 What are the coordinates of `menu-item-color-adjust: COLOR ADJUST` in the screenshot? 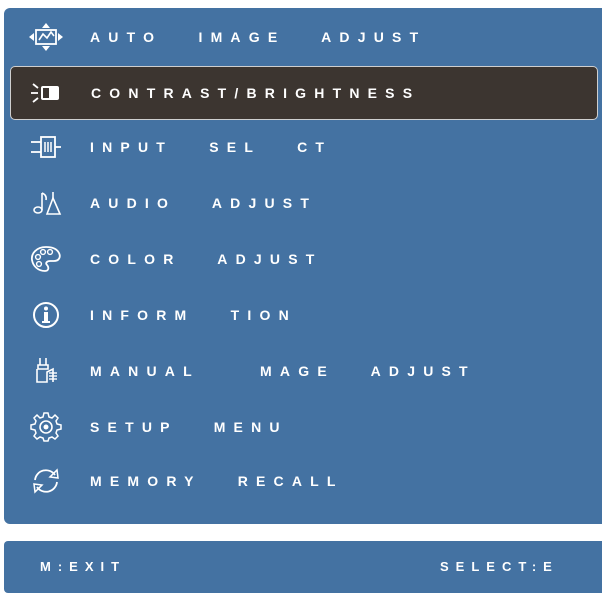 It's located at (304, 259).